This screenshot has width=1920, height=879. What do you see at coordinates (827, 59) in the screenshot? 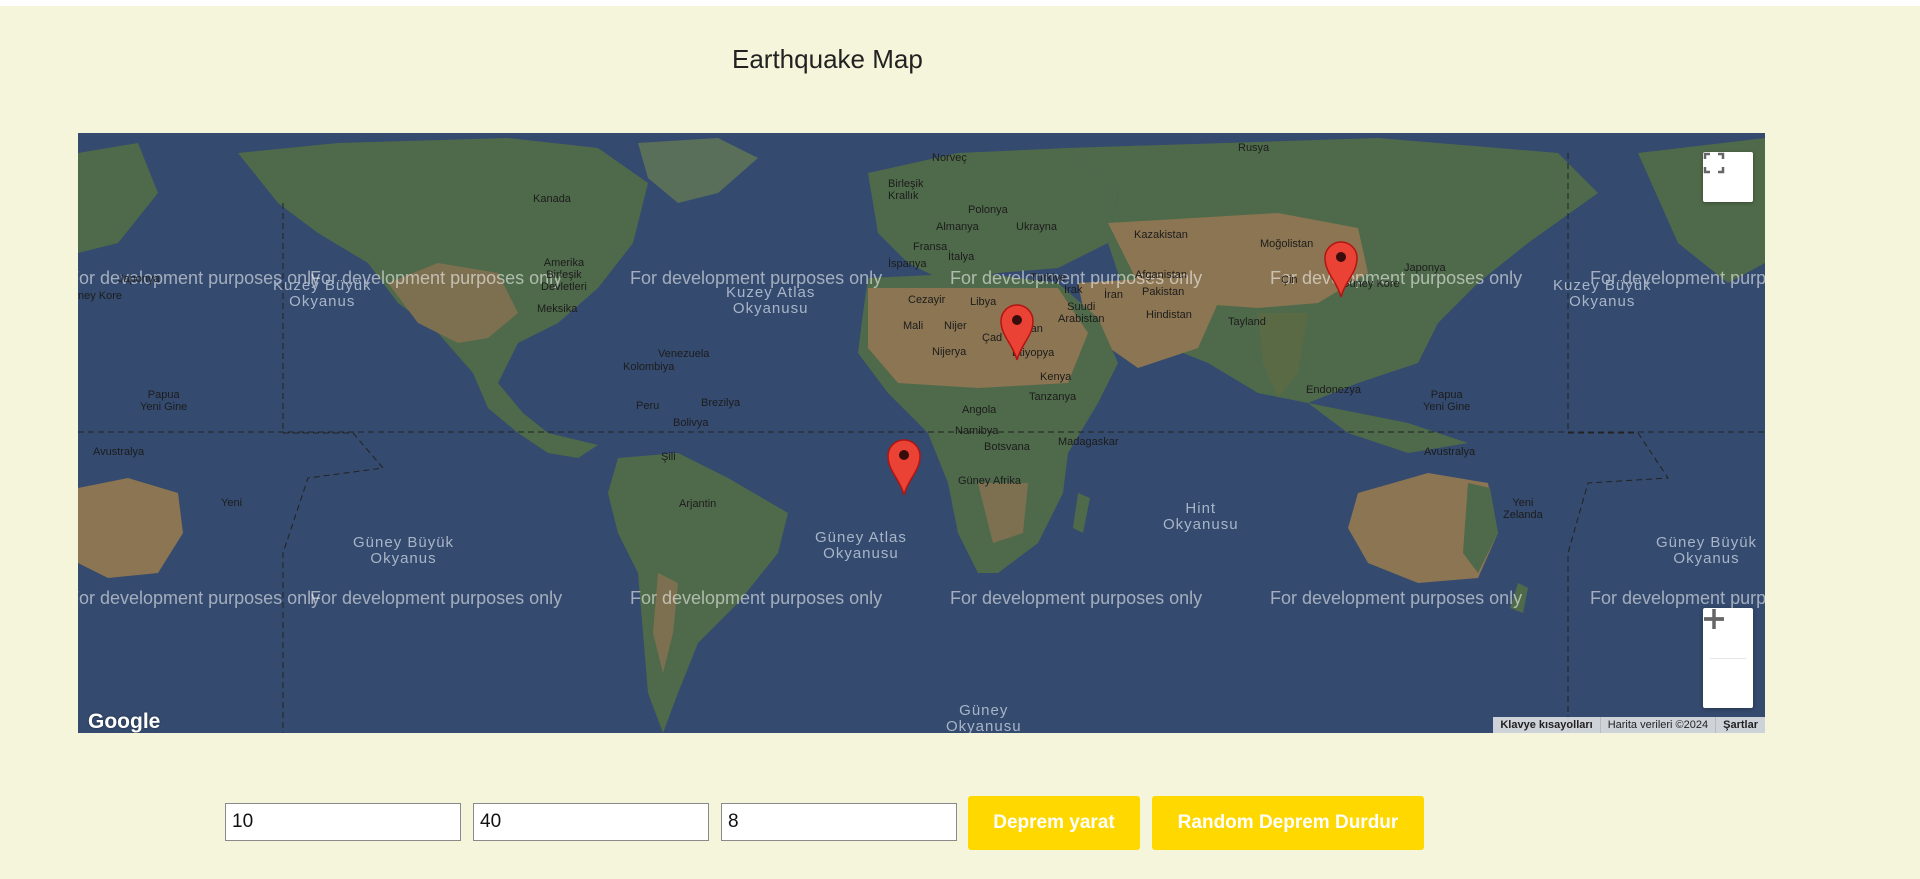
I see `page-title: Earthquake Map` at bounding box center [827, 59].